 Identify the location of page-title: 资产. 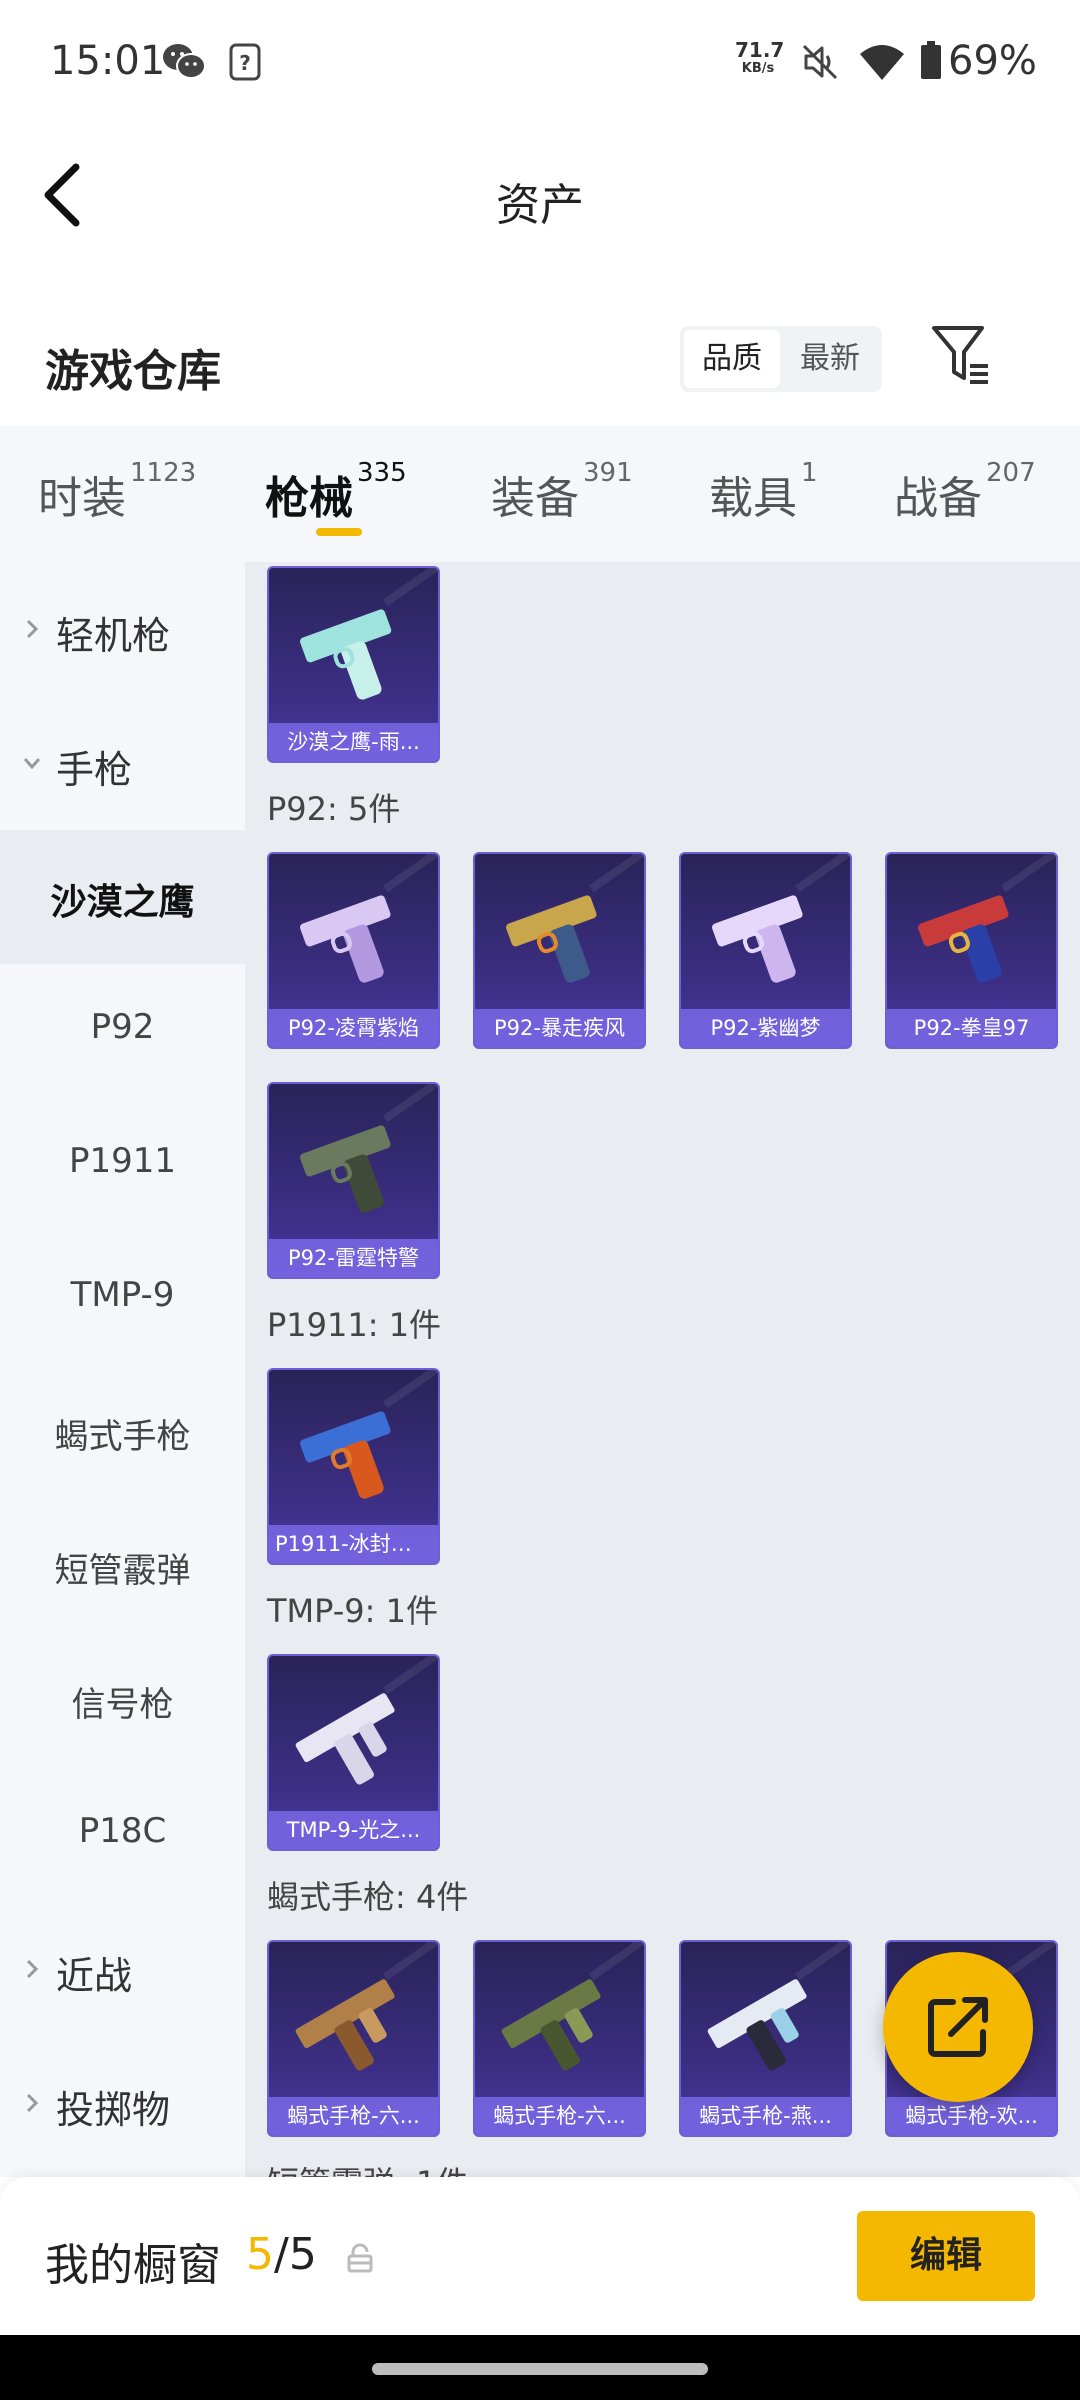
(540, 205).